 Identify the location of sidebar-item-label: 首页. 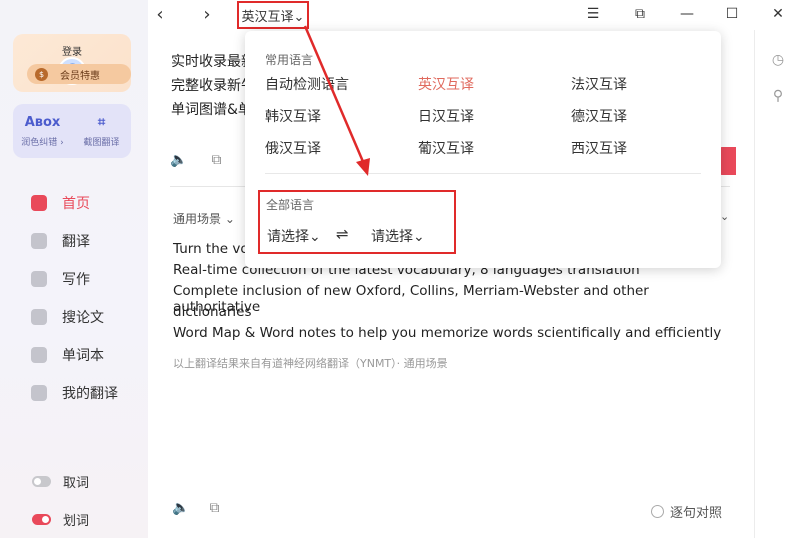
(76, 204).